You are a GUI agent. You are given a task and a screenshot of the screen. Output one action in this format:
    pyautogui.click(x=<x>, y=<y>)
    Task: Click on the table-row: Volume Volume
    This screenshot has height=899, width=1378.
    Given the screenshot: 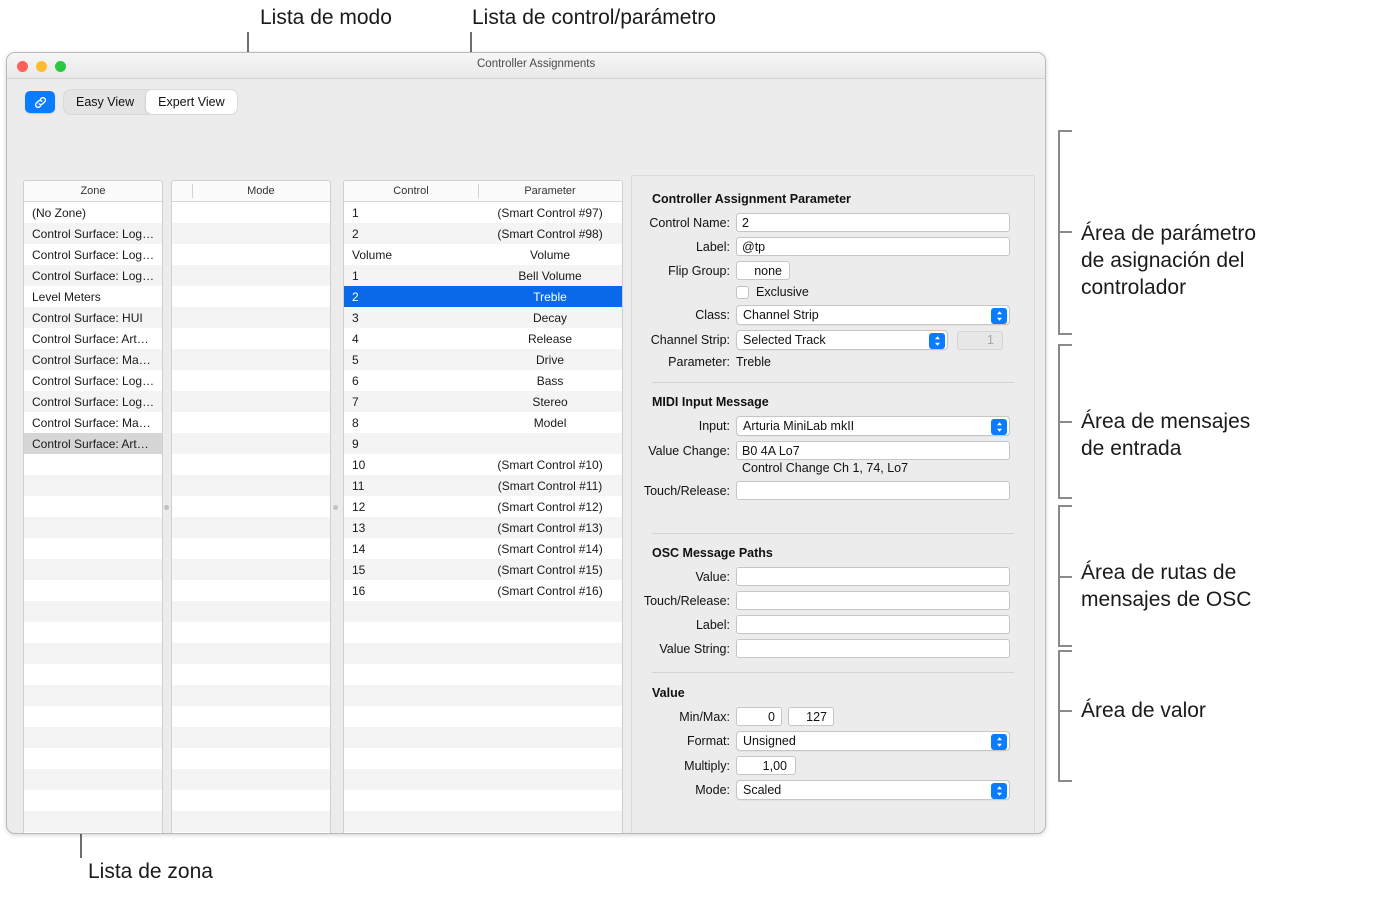 What is the action you would take?
    pyautogui.click(x=483, y=254)
    